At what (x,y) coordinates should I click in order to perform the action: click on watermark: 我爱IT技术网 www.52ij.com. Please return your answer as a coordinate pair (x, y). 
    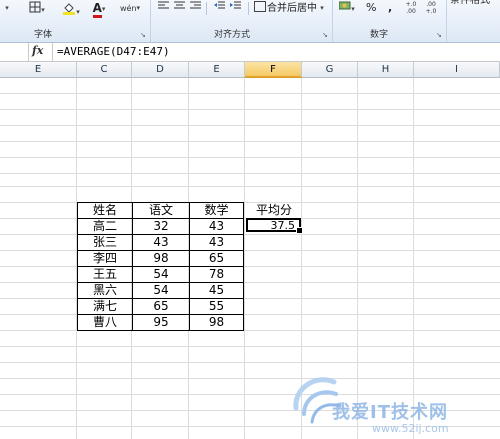
    Looking at the image, I should click on (390, 399).